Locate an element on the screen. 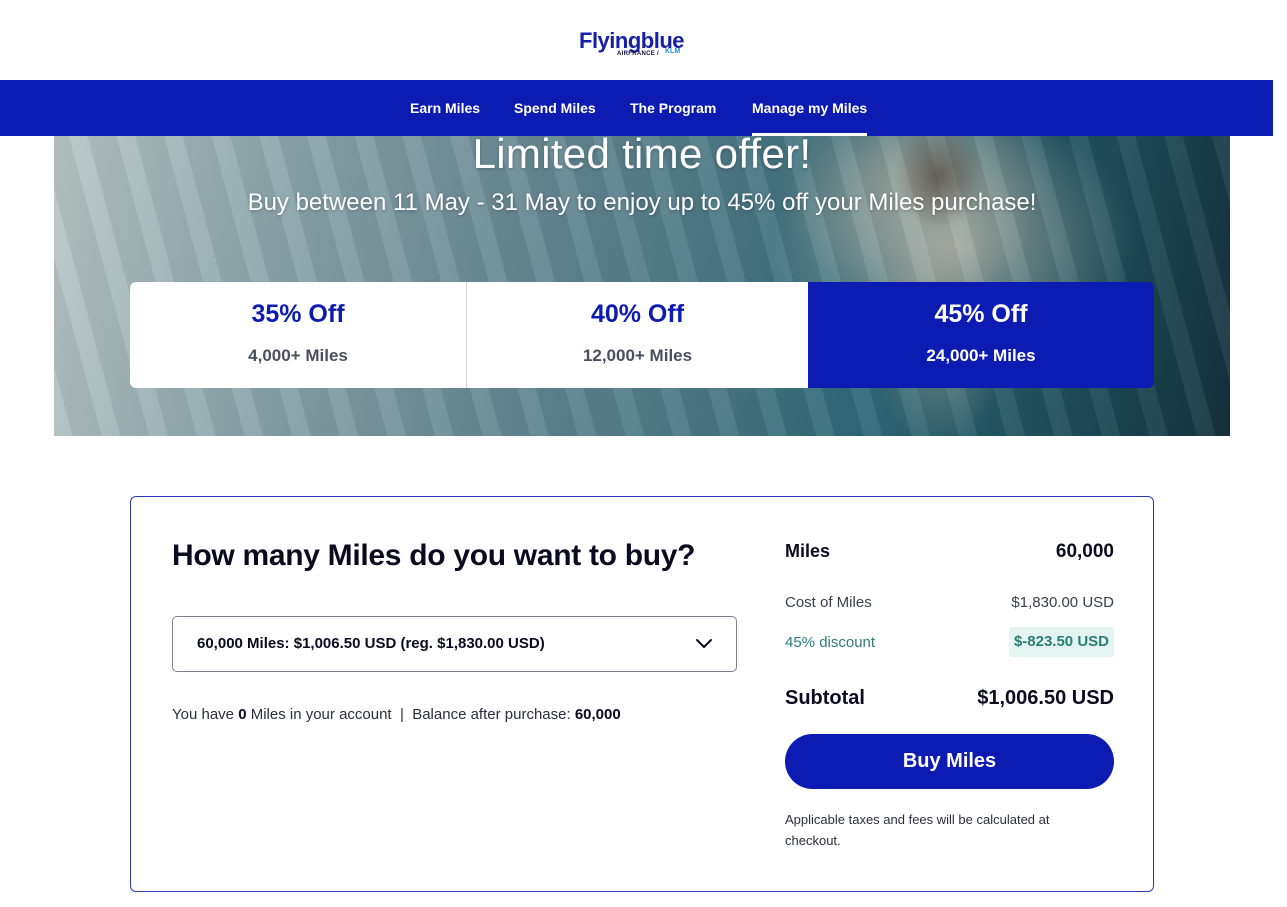 This screenshot has width=1287, height=907. buy-miles-question: How many Miles do you want to buy? is located at coordinates (434, 555).